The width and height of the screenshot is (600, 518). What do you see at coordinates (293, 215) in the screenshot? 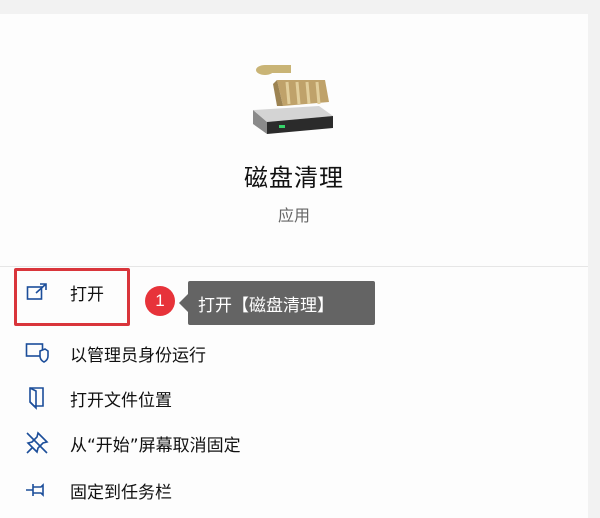
I see `app-type-label: 应用` at bounding box center [293, 215].